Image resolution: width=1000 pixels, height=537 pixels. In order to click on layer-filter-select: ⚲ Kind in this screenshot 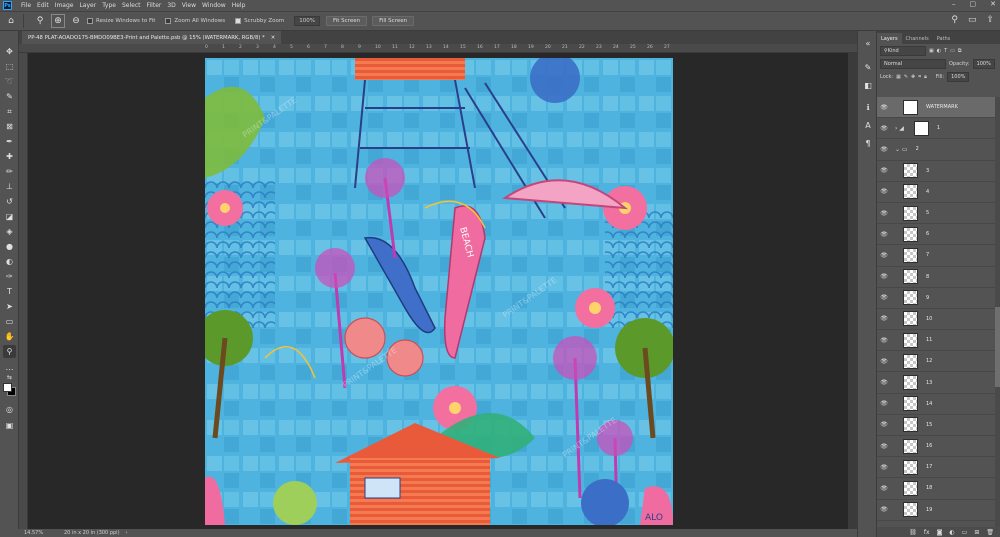, I will do `click(903, 50)`.